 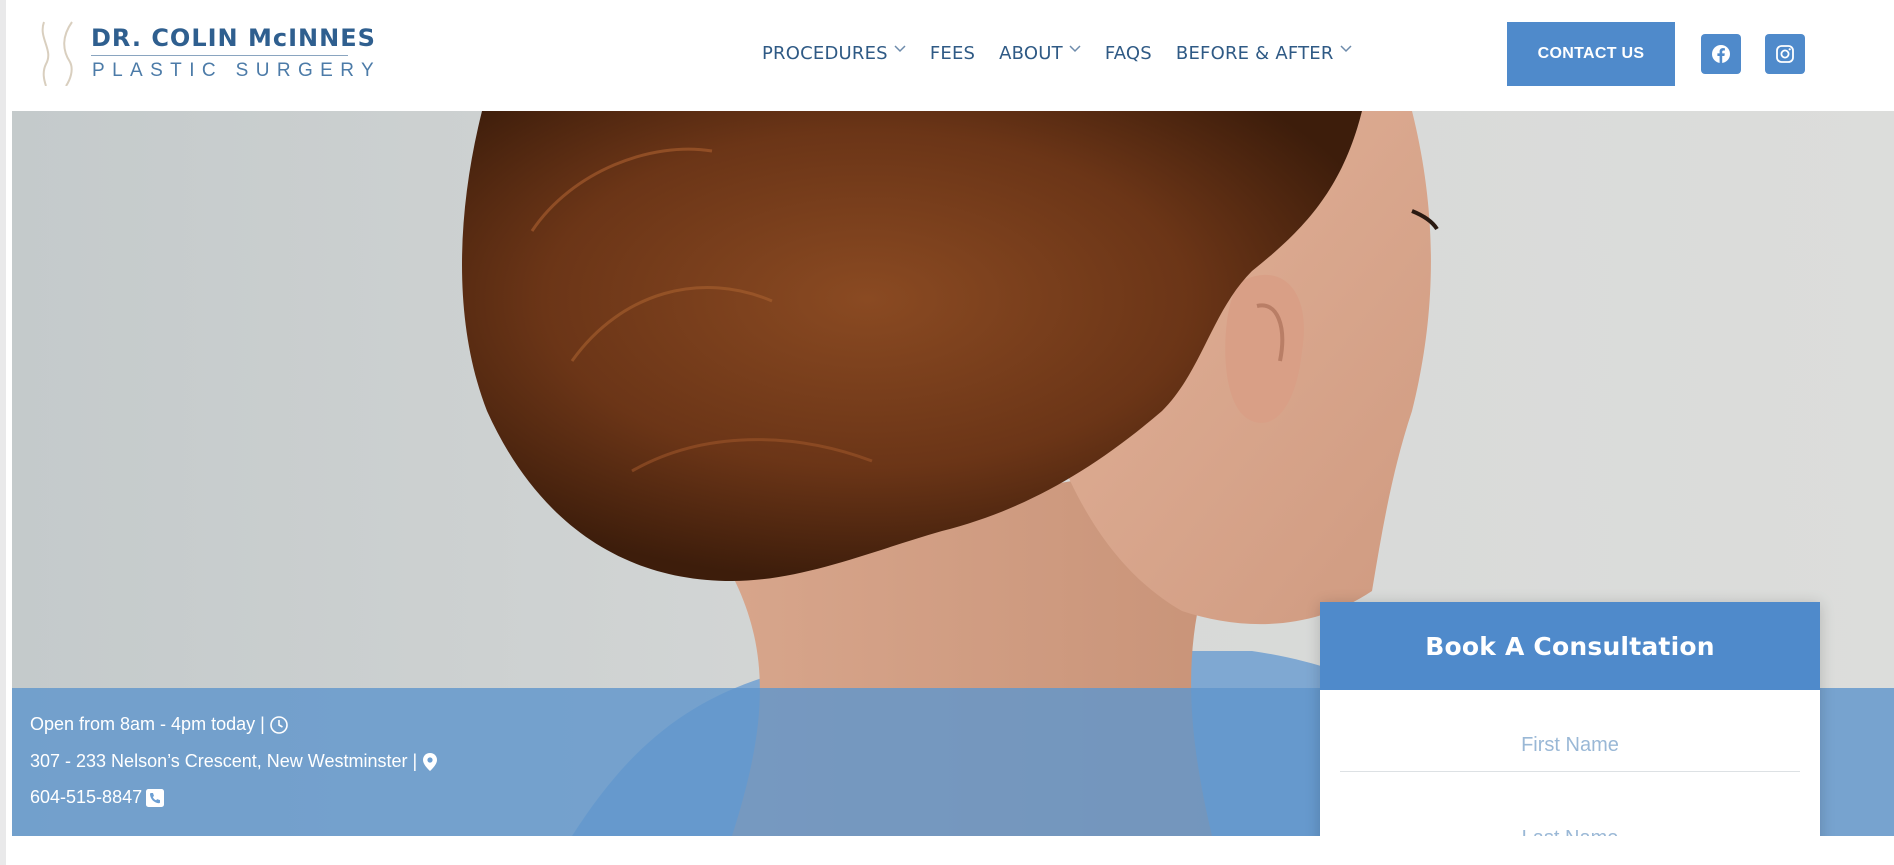 I want to click on nav-item-label: BEFORE & AFTER, so click(x=1254, y=53).